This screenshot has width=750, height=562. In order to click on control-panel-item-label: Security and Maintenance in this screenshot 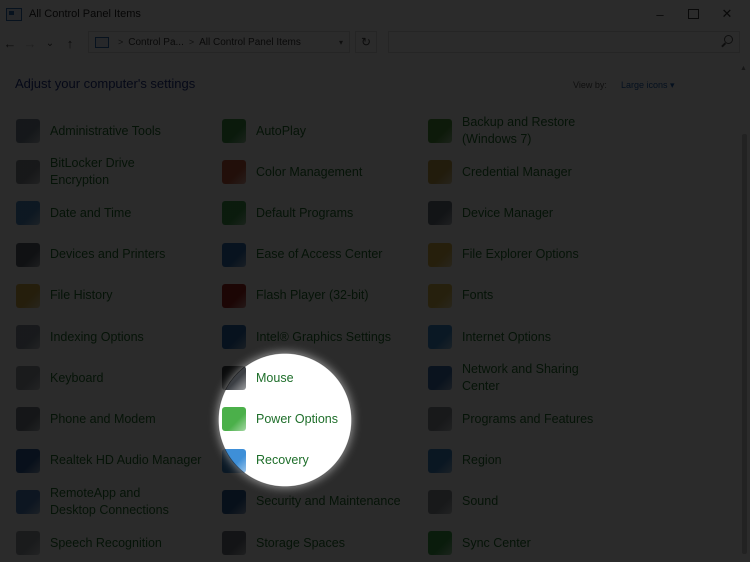, I will do `click(328, 501)`.